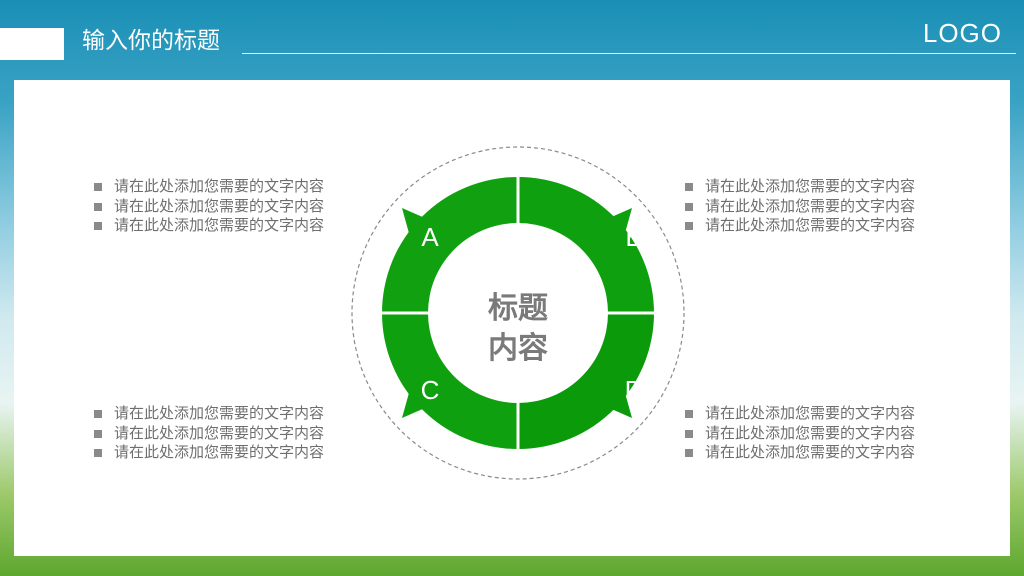  What do you see at coordinates (430, 237) in the screenshot?
I see `segment-label-a: A` at bounding box center [430, 237].